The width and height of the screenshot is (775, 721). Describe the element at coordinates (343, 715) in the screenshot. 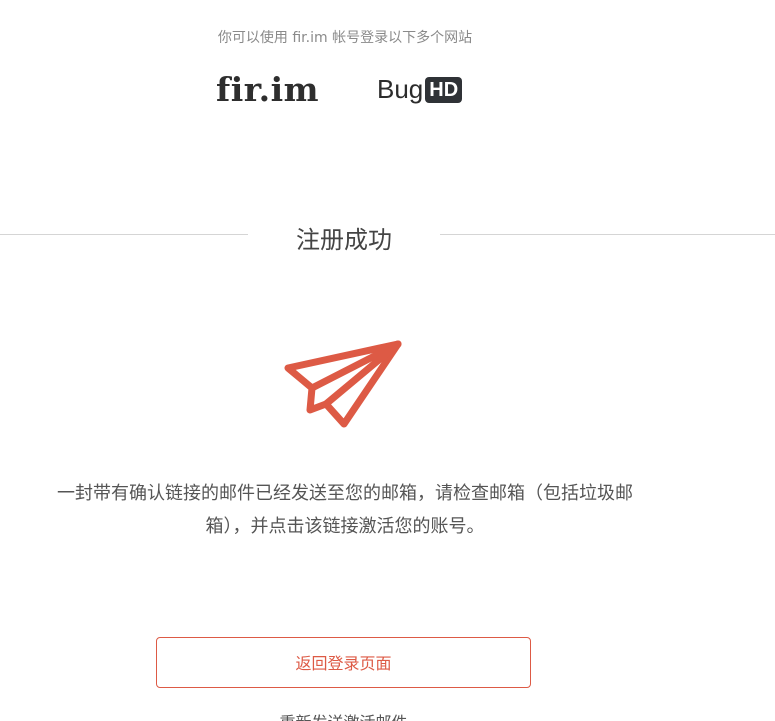

I see `resend-activation-link: 重新发送激活邮件` at that location.